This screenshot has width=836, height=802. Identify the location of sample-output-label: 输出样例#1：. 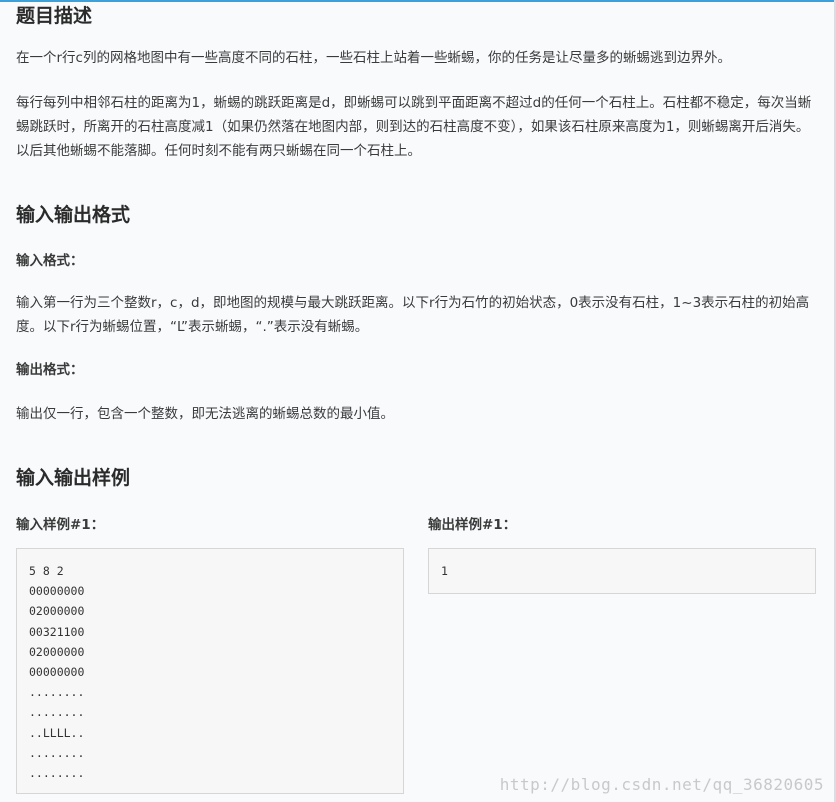
(472, 525).